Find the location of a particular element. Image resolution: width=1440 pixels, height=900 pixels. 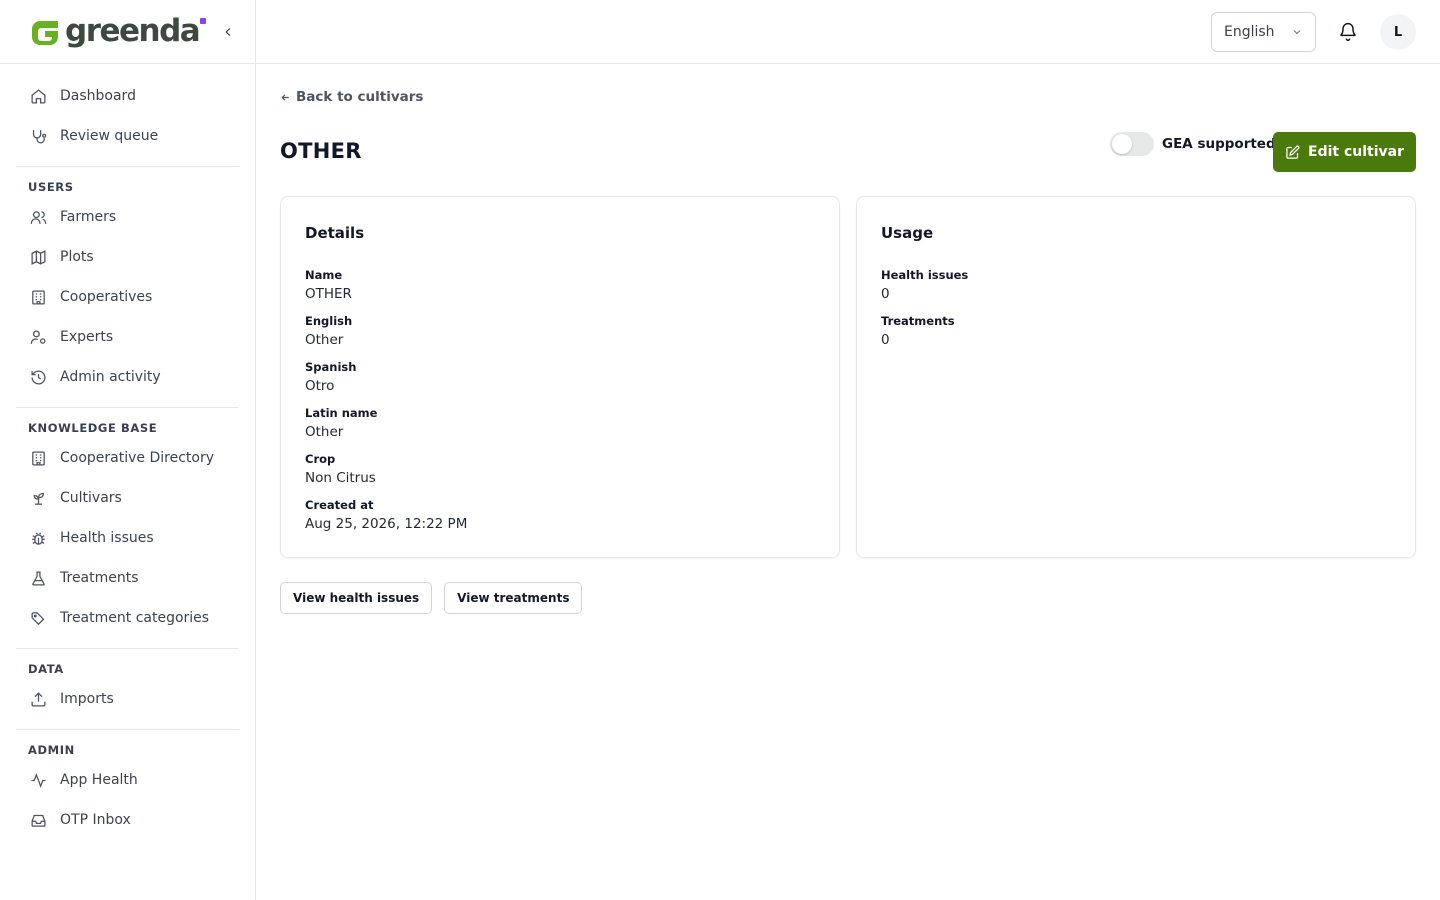

language-select: English is located at coordinates (1263, 32).